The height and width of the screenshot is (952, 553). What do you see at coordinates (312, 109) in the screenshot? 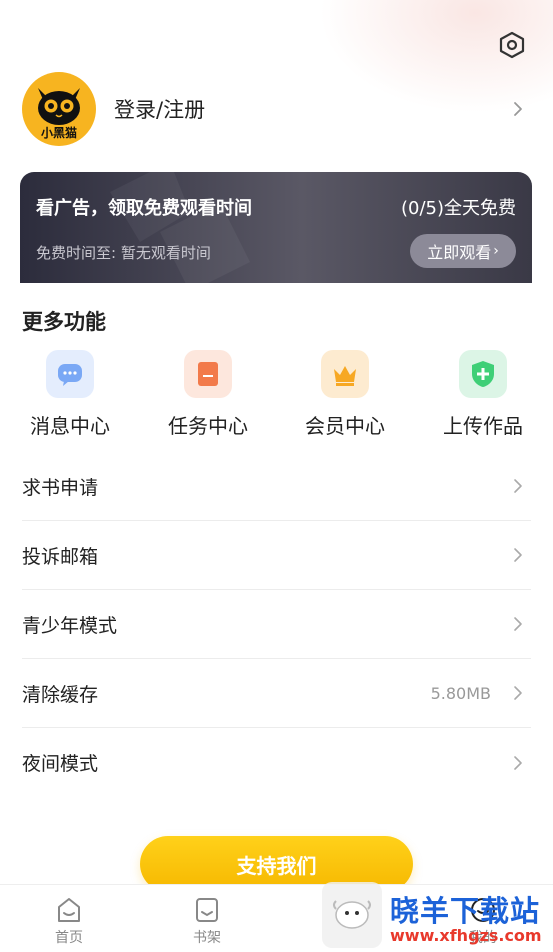
I see `login-register-label: 登录/注册` at bounding box center [312, 109].